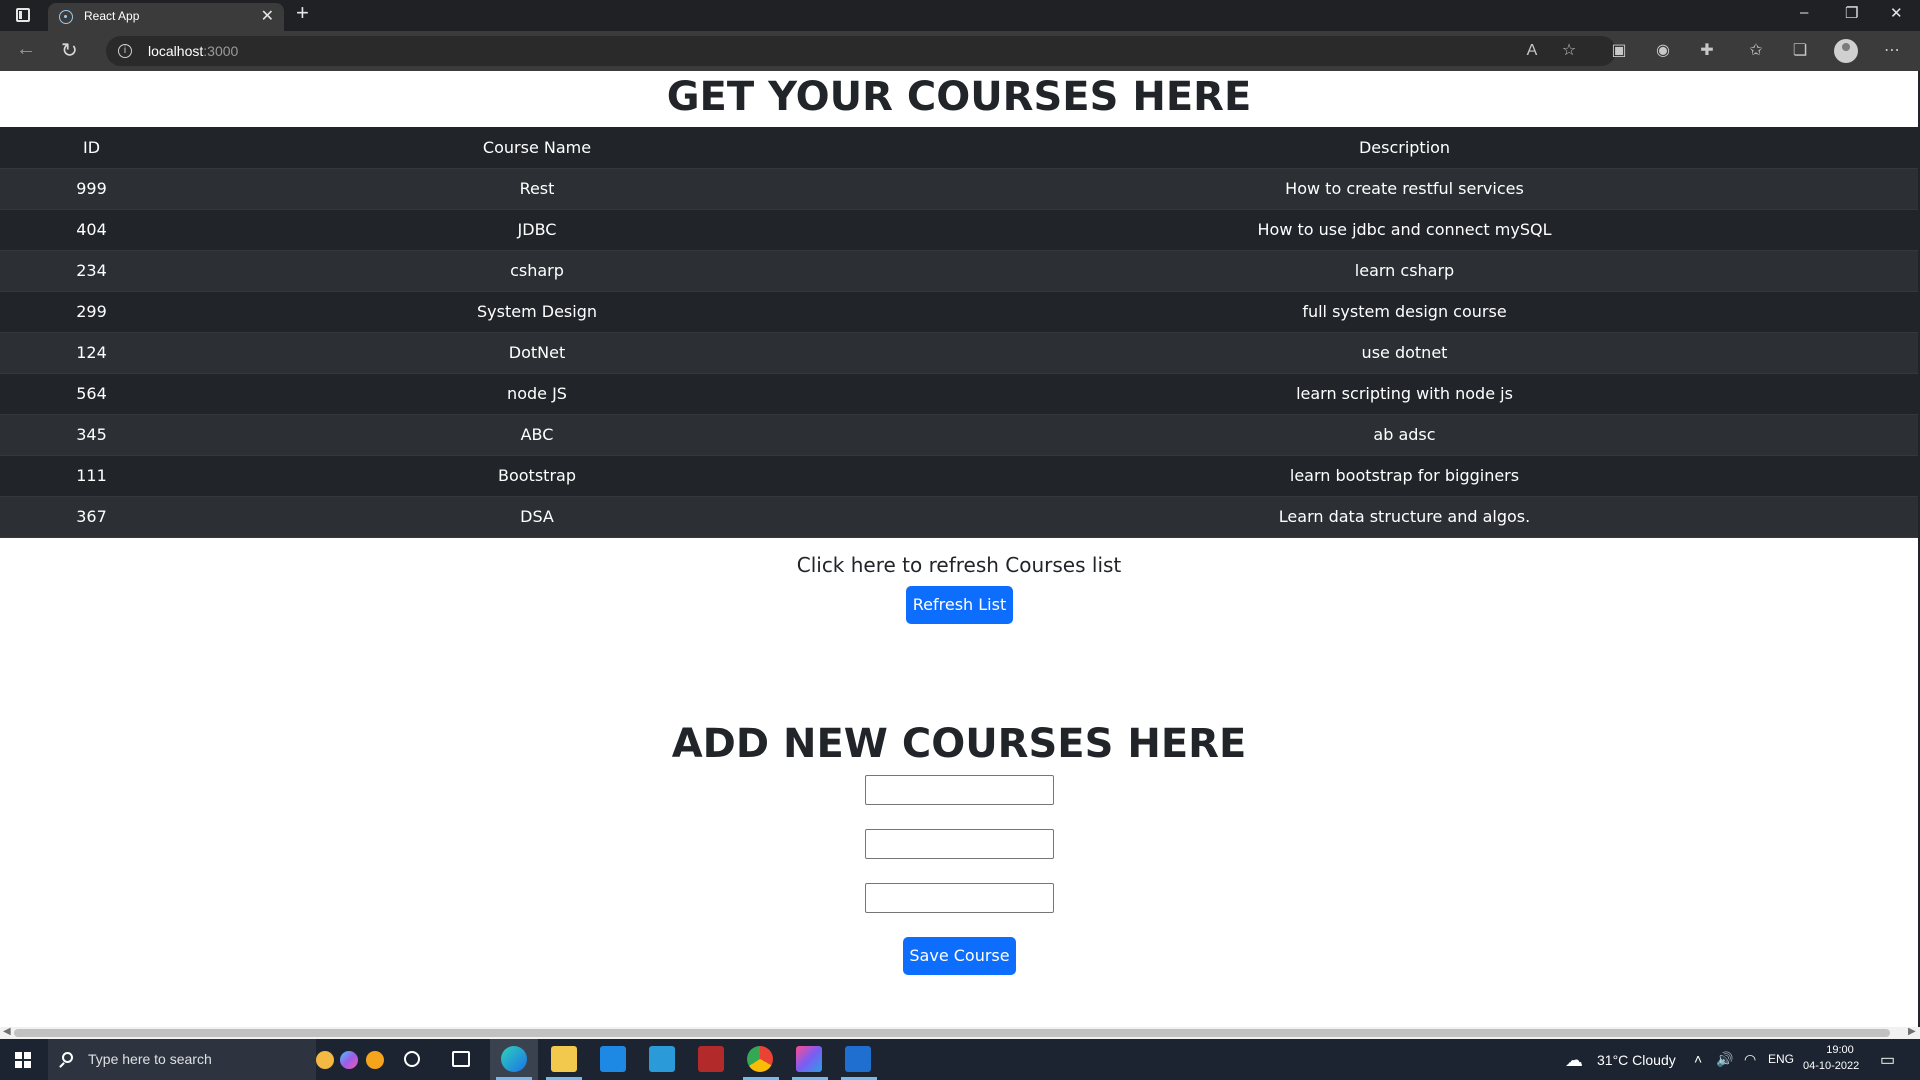 The width and height of the screenshot is (1920, 1080). Describe the element at coordinates (537, 148) in the screenshot. I see `column-header-name: Course Name` at that location.